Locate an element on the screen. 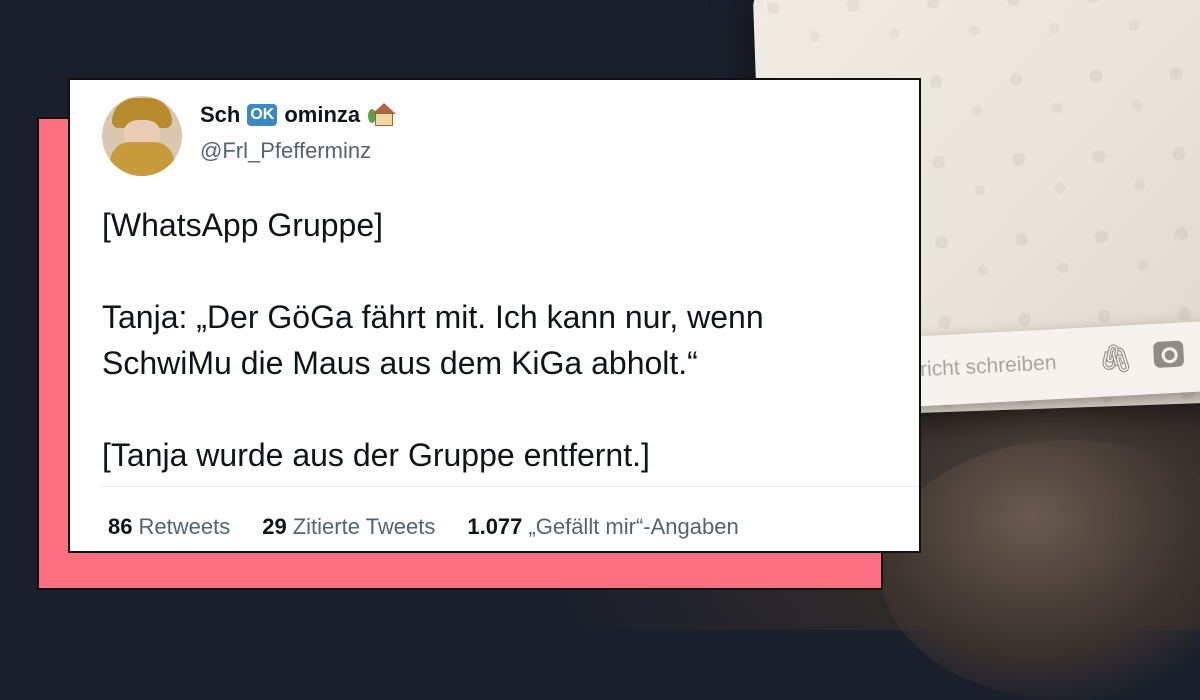 The width and height of the screenshot is (1200, 700). ok-badge-icon: OK is located at coordinates (262, 115).